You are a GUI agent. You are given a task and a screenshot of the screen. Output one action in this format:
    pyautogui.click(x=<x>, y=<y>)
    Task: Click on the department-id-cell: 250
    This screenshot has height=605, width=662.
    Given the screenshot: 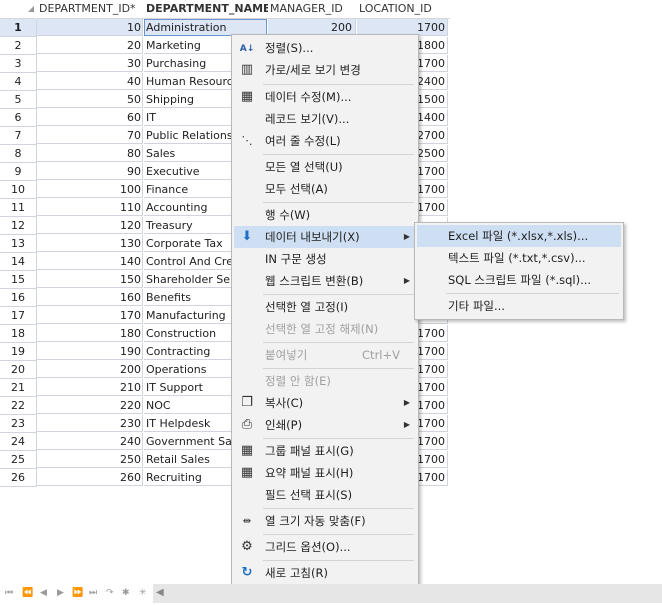 What is the action you would take?
    pyautogui.click(x=90, y=459)
    